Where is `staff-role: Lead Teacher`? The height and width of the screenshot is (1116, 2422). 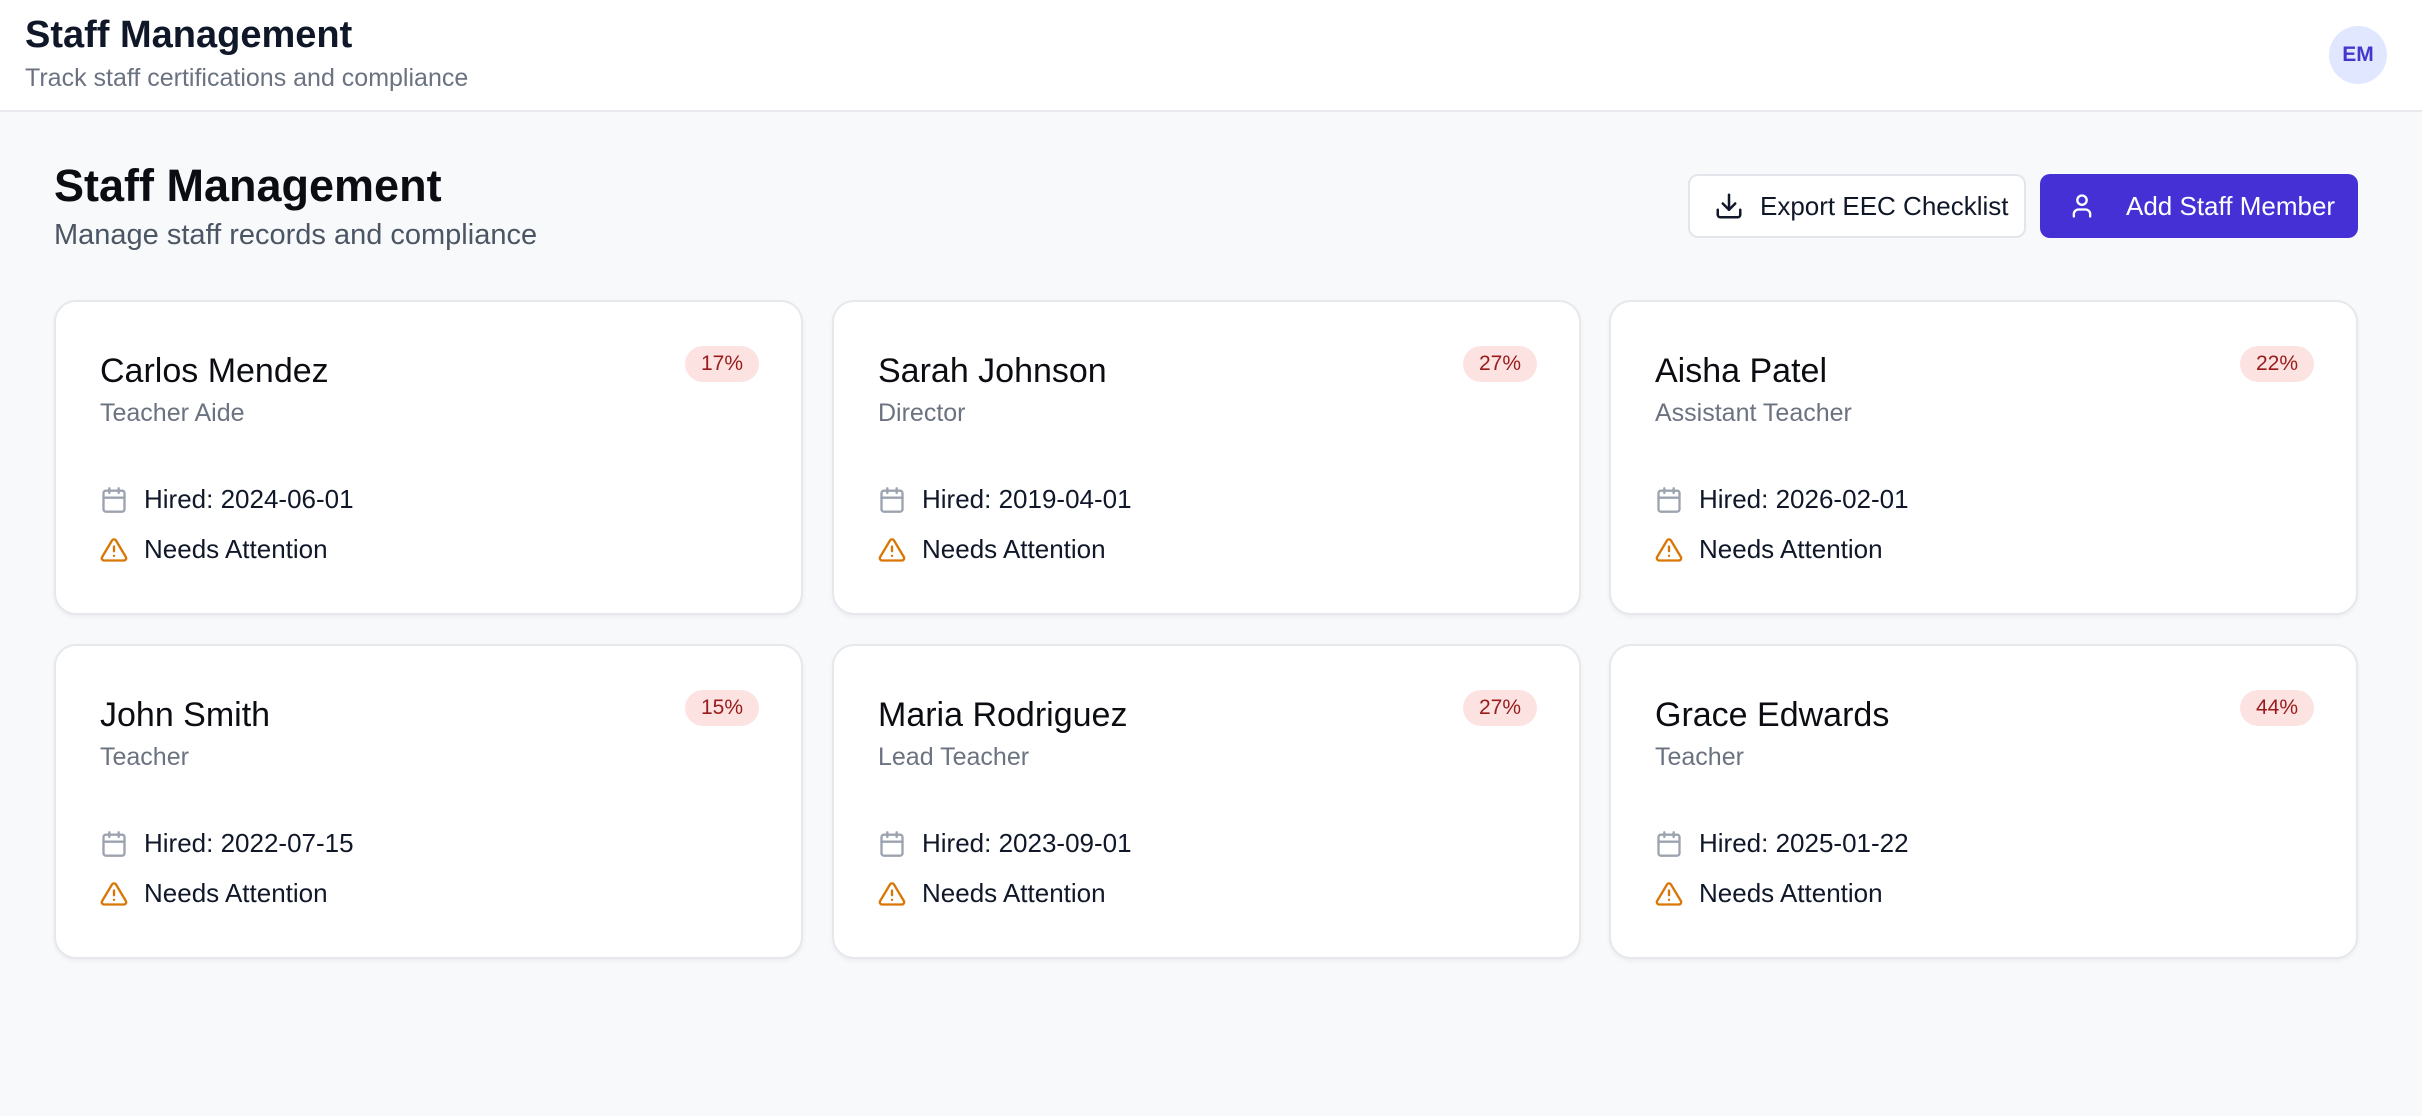 staff-role: Lead Teacher is located at coordinates (954, 757).